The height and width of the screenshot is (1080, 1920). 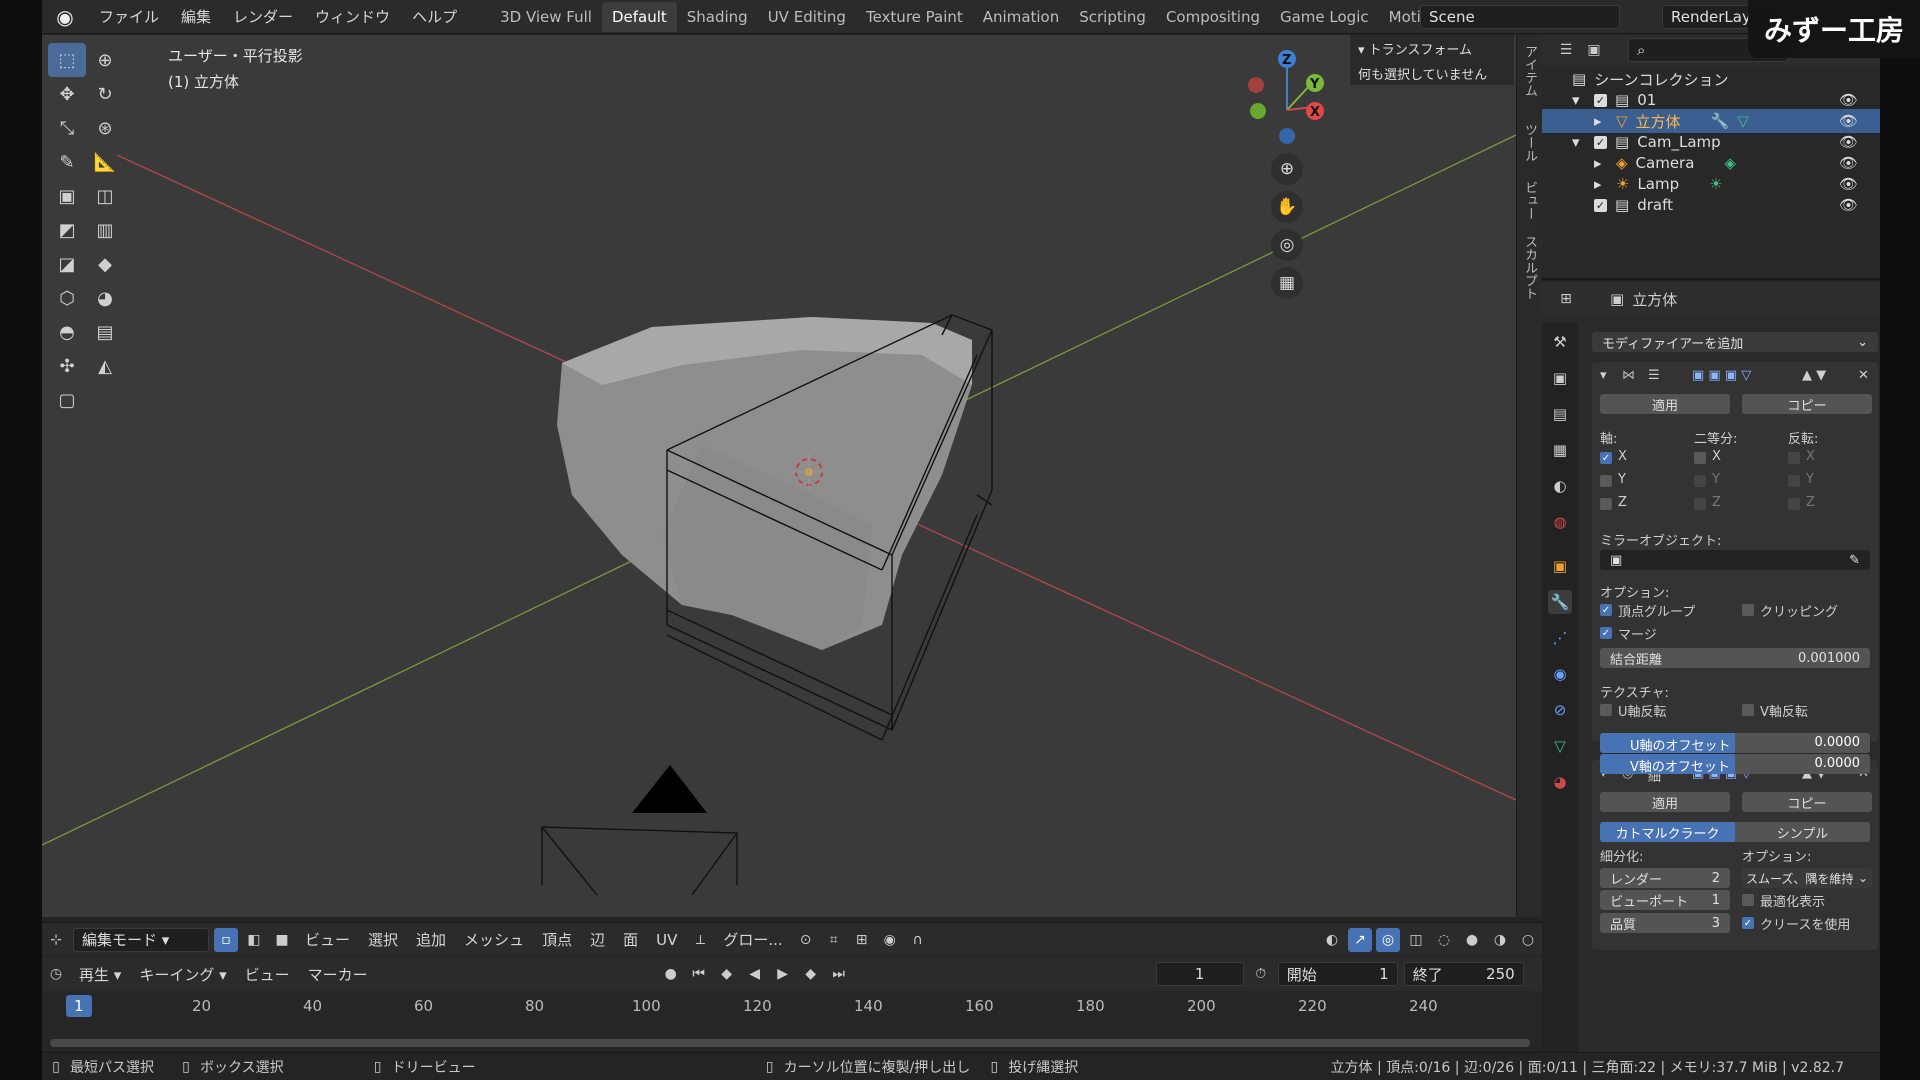 I want to click on tab-game-logic: Game Logic, so click(x=1324, y=17).